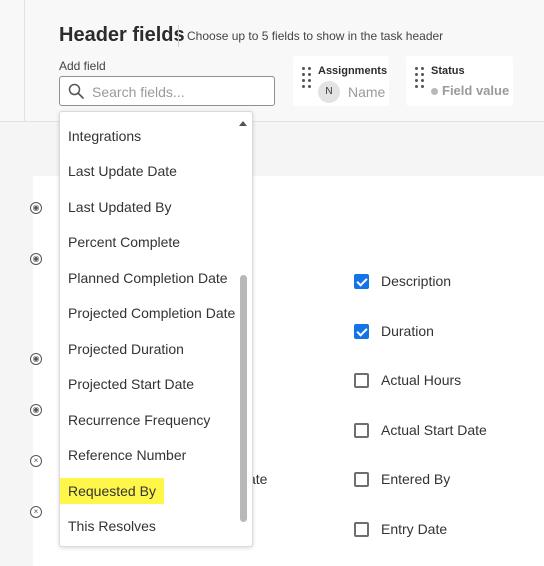  Describe the element at coordinates (416, 281) in the screenshot. I see `checkbox-label: Description` at that location.